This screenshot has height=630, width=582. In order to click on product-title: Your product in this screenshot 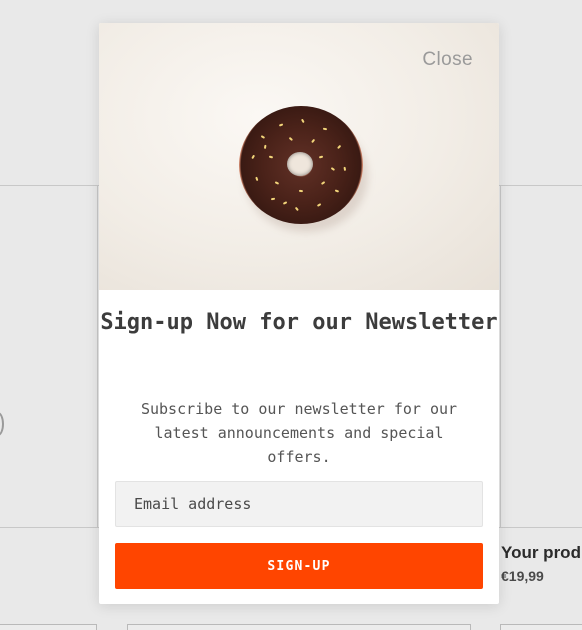, I will do `click(541, 552)`.